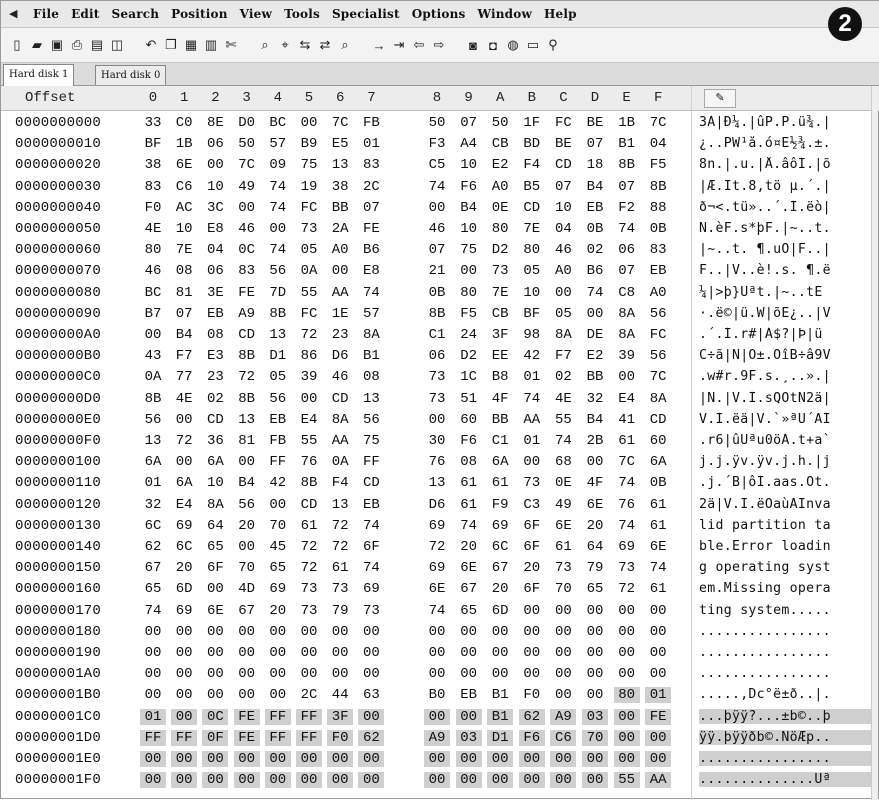  Describe the element at coordinates (215, 356) in the screenshot. I see `hex-byte: E3` at that location.